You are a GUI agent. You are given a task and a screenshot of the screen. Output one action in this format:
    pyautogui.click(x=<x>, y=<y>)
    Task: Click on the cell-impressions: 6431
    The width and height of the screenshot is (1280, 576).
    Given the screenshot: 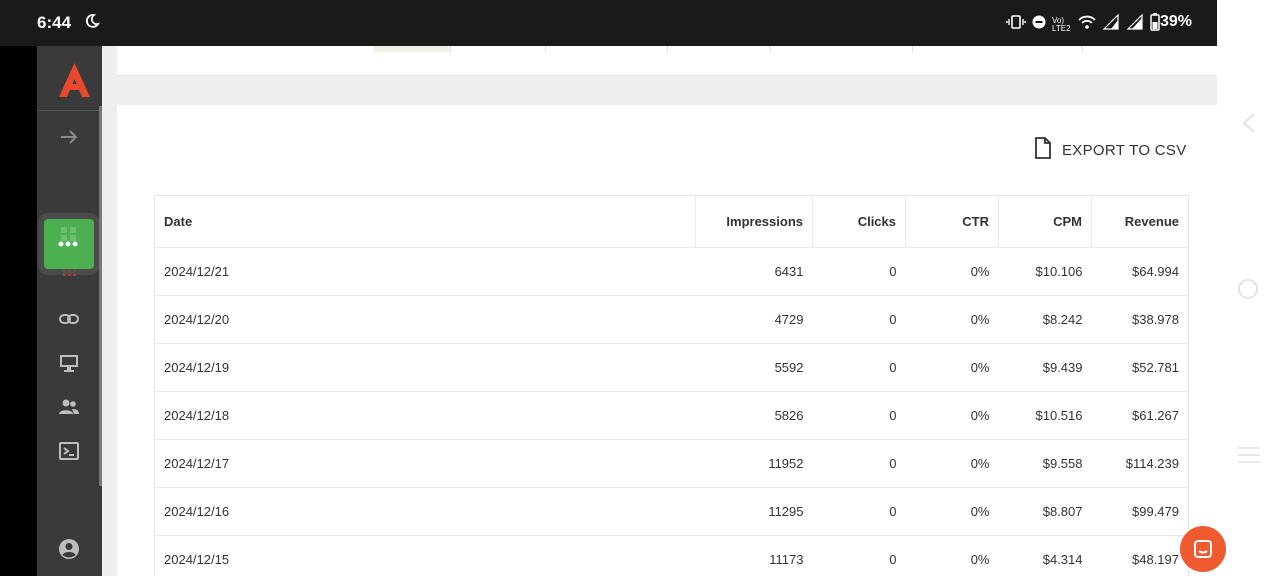 What is the action you would take?
    pyautogui.click(x=754, y=271)
    